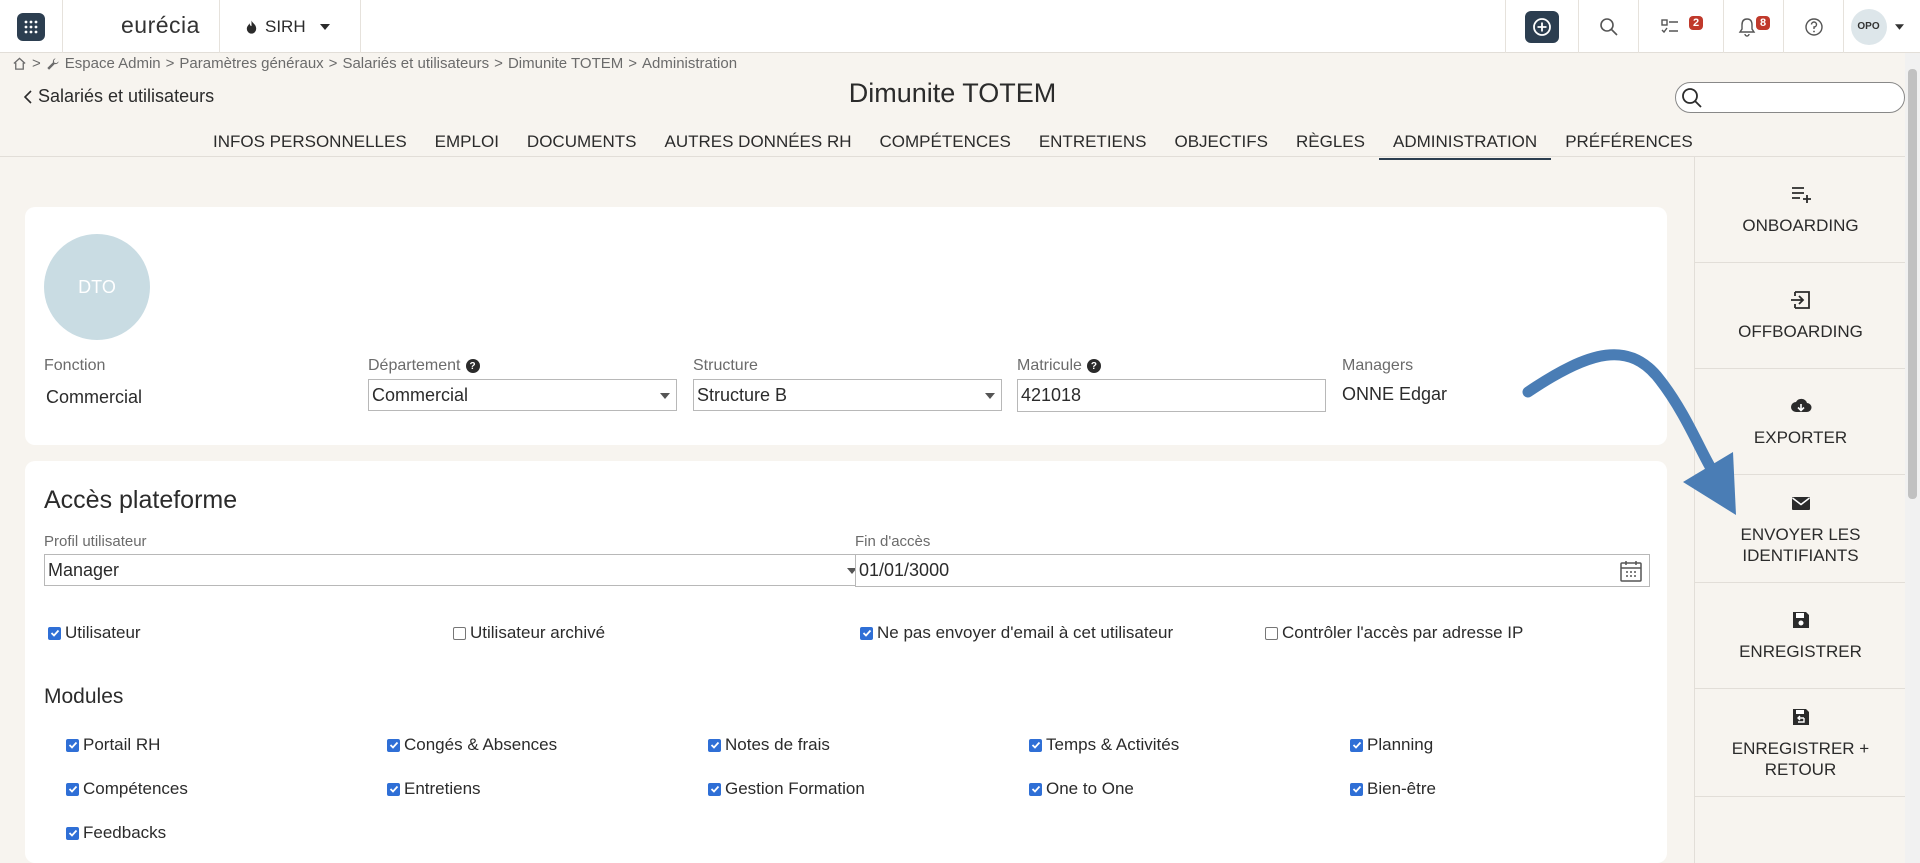 The image size is (1920, 863). I want to click on floppy-return-icon, so click(1800, 716).